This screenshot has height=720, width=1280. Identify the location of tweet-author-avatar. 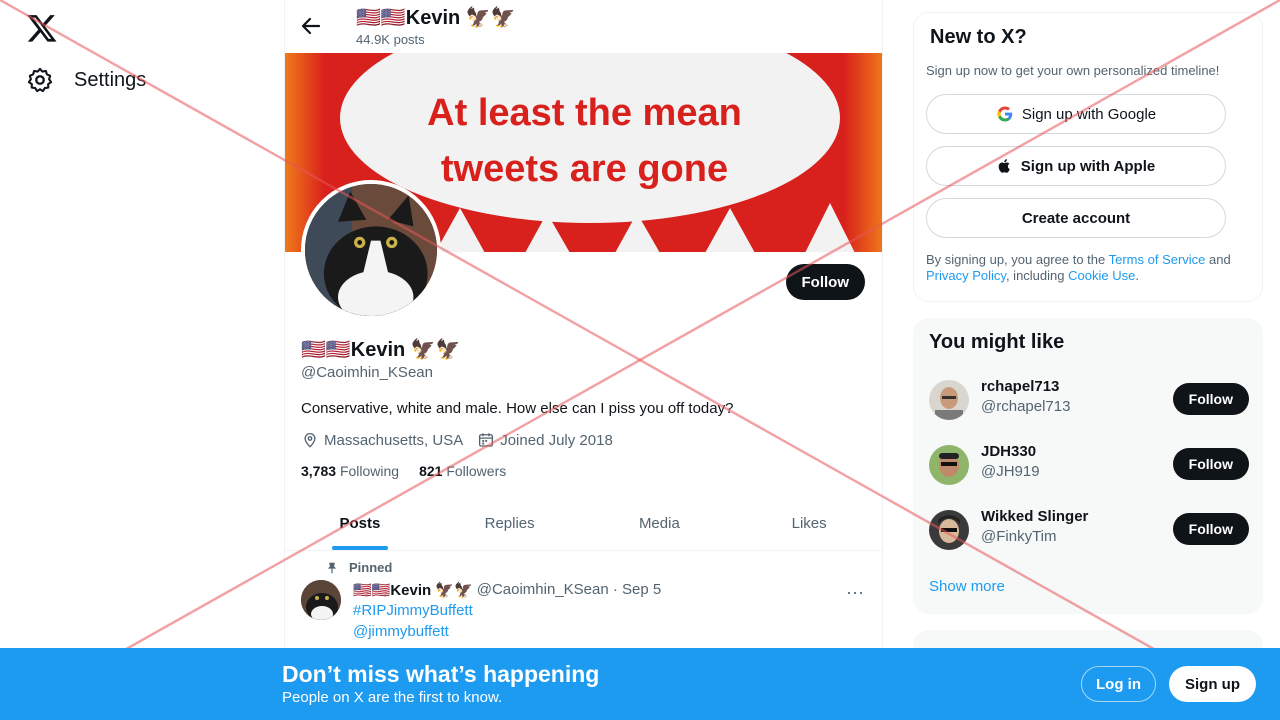
(321, 600).